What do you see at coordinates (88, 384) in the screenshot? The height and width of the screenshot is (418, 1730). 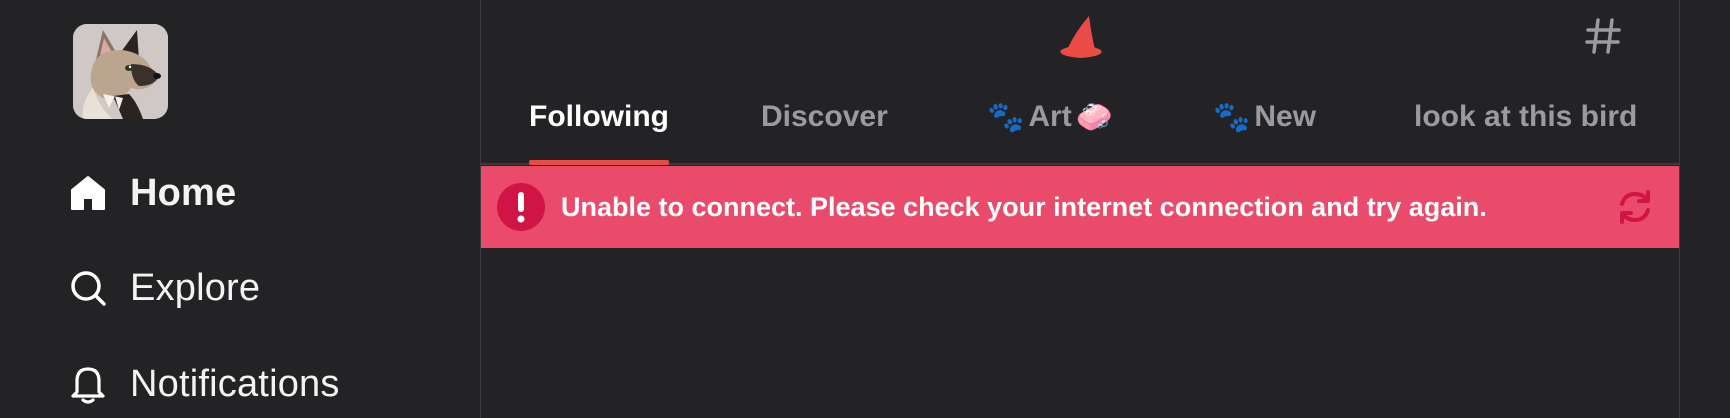 I see `bell-icon` at bounding box center [88, 384].